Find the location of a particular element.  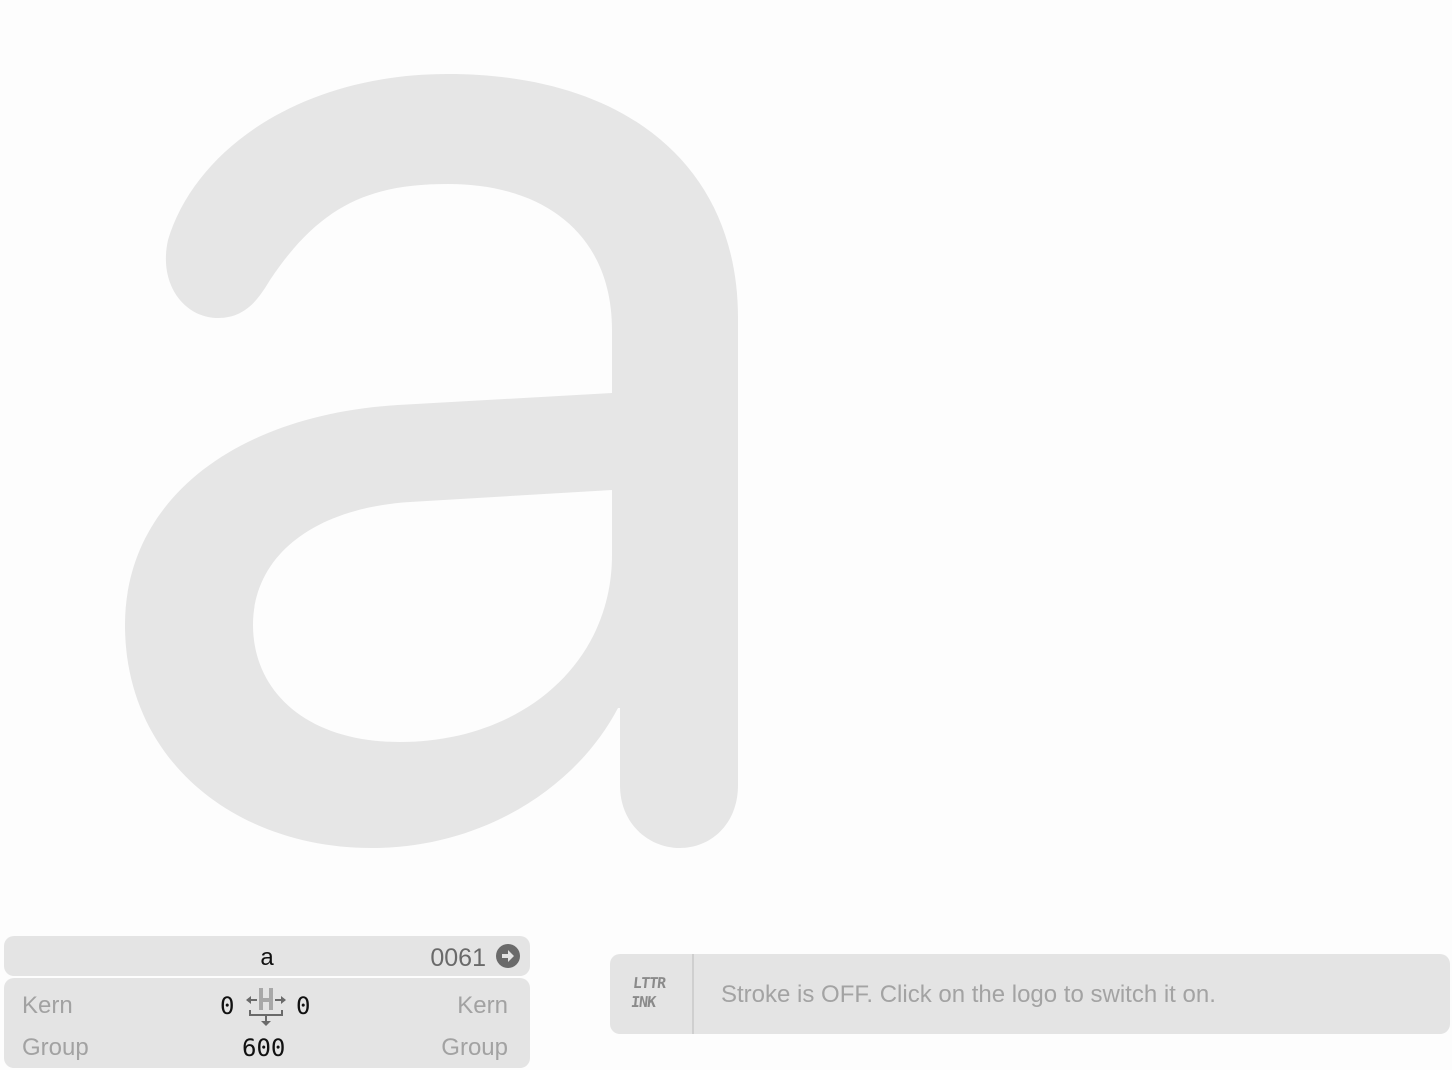

right-sidebearing-value: 0 is located at coordinates (303, 1006).